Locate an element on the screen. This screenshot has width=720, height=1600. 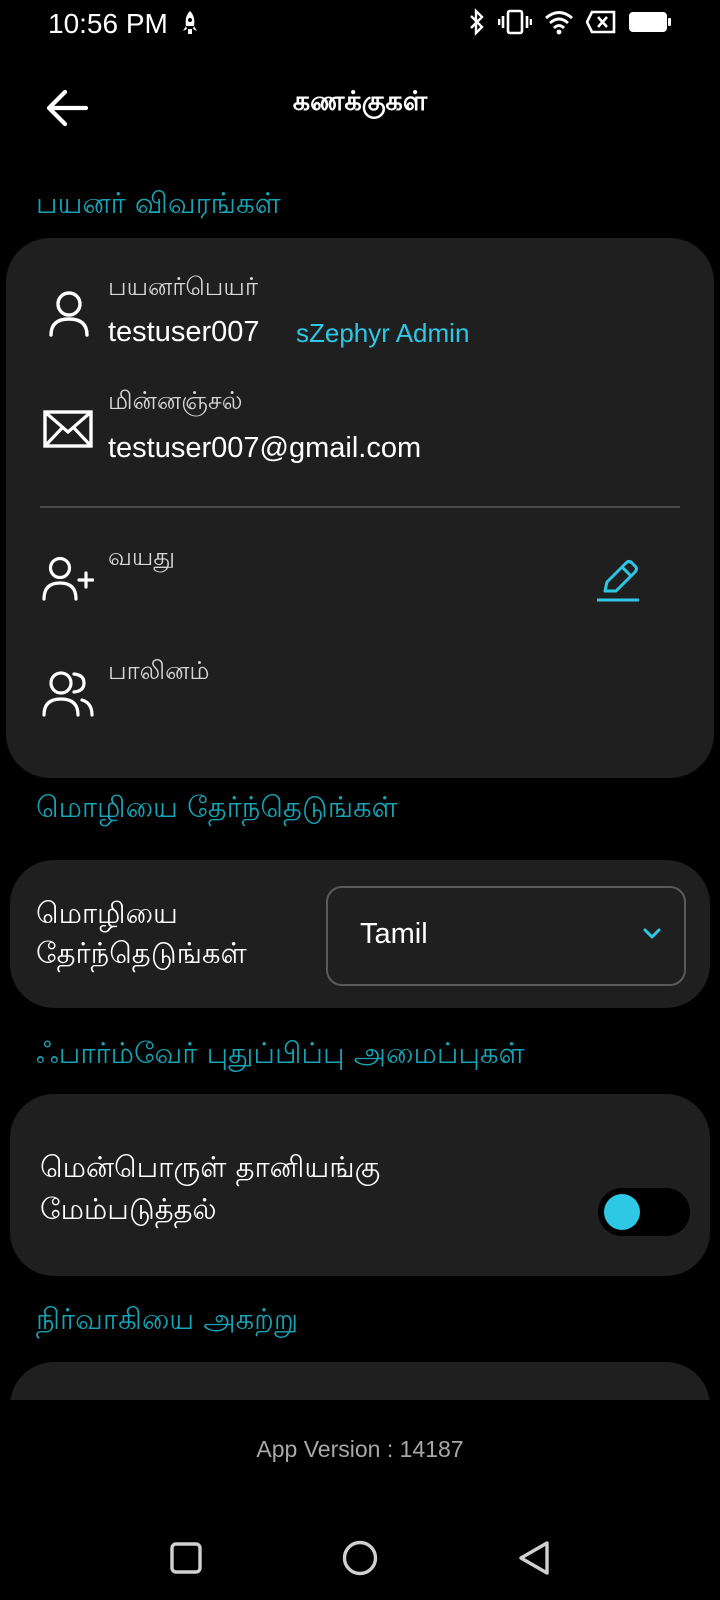
email-label: மின்னஞ்சல் is located at coordinates (175, 400).